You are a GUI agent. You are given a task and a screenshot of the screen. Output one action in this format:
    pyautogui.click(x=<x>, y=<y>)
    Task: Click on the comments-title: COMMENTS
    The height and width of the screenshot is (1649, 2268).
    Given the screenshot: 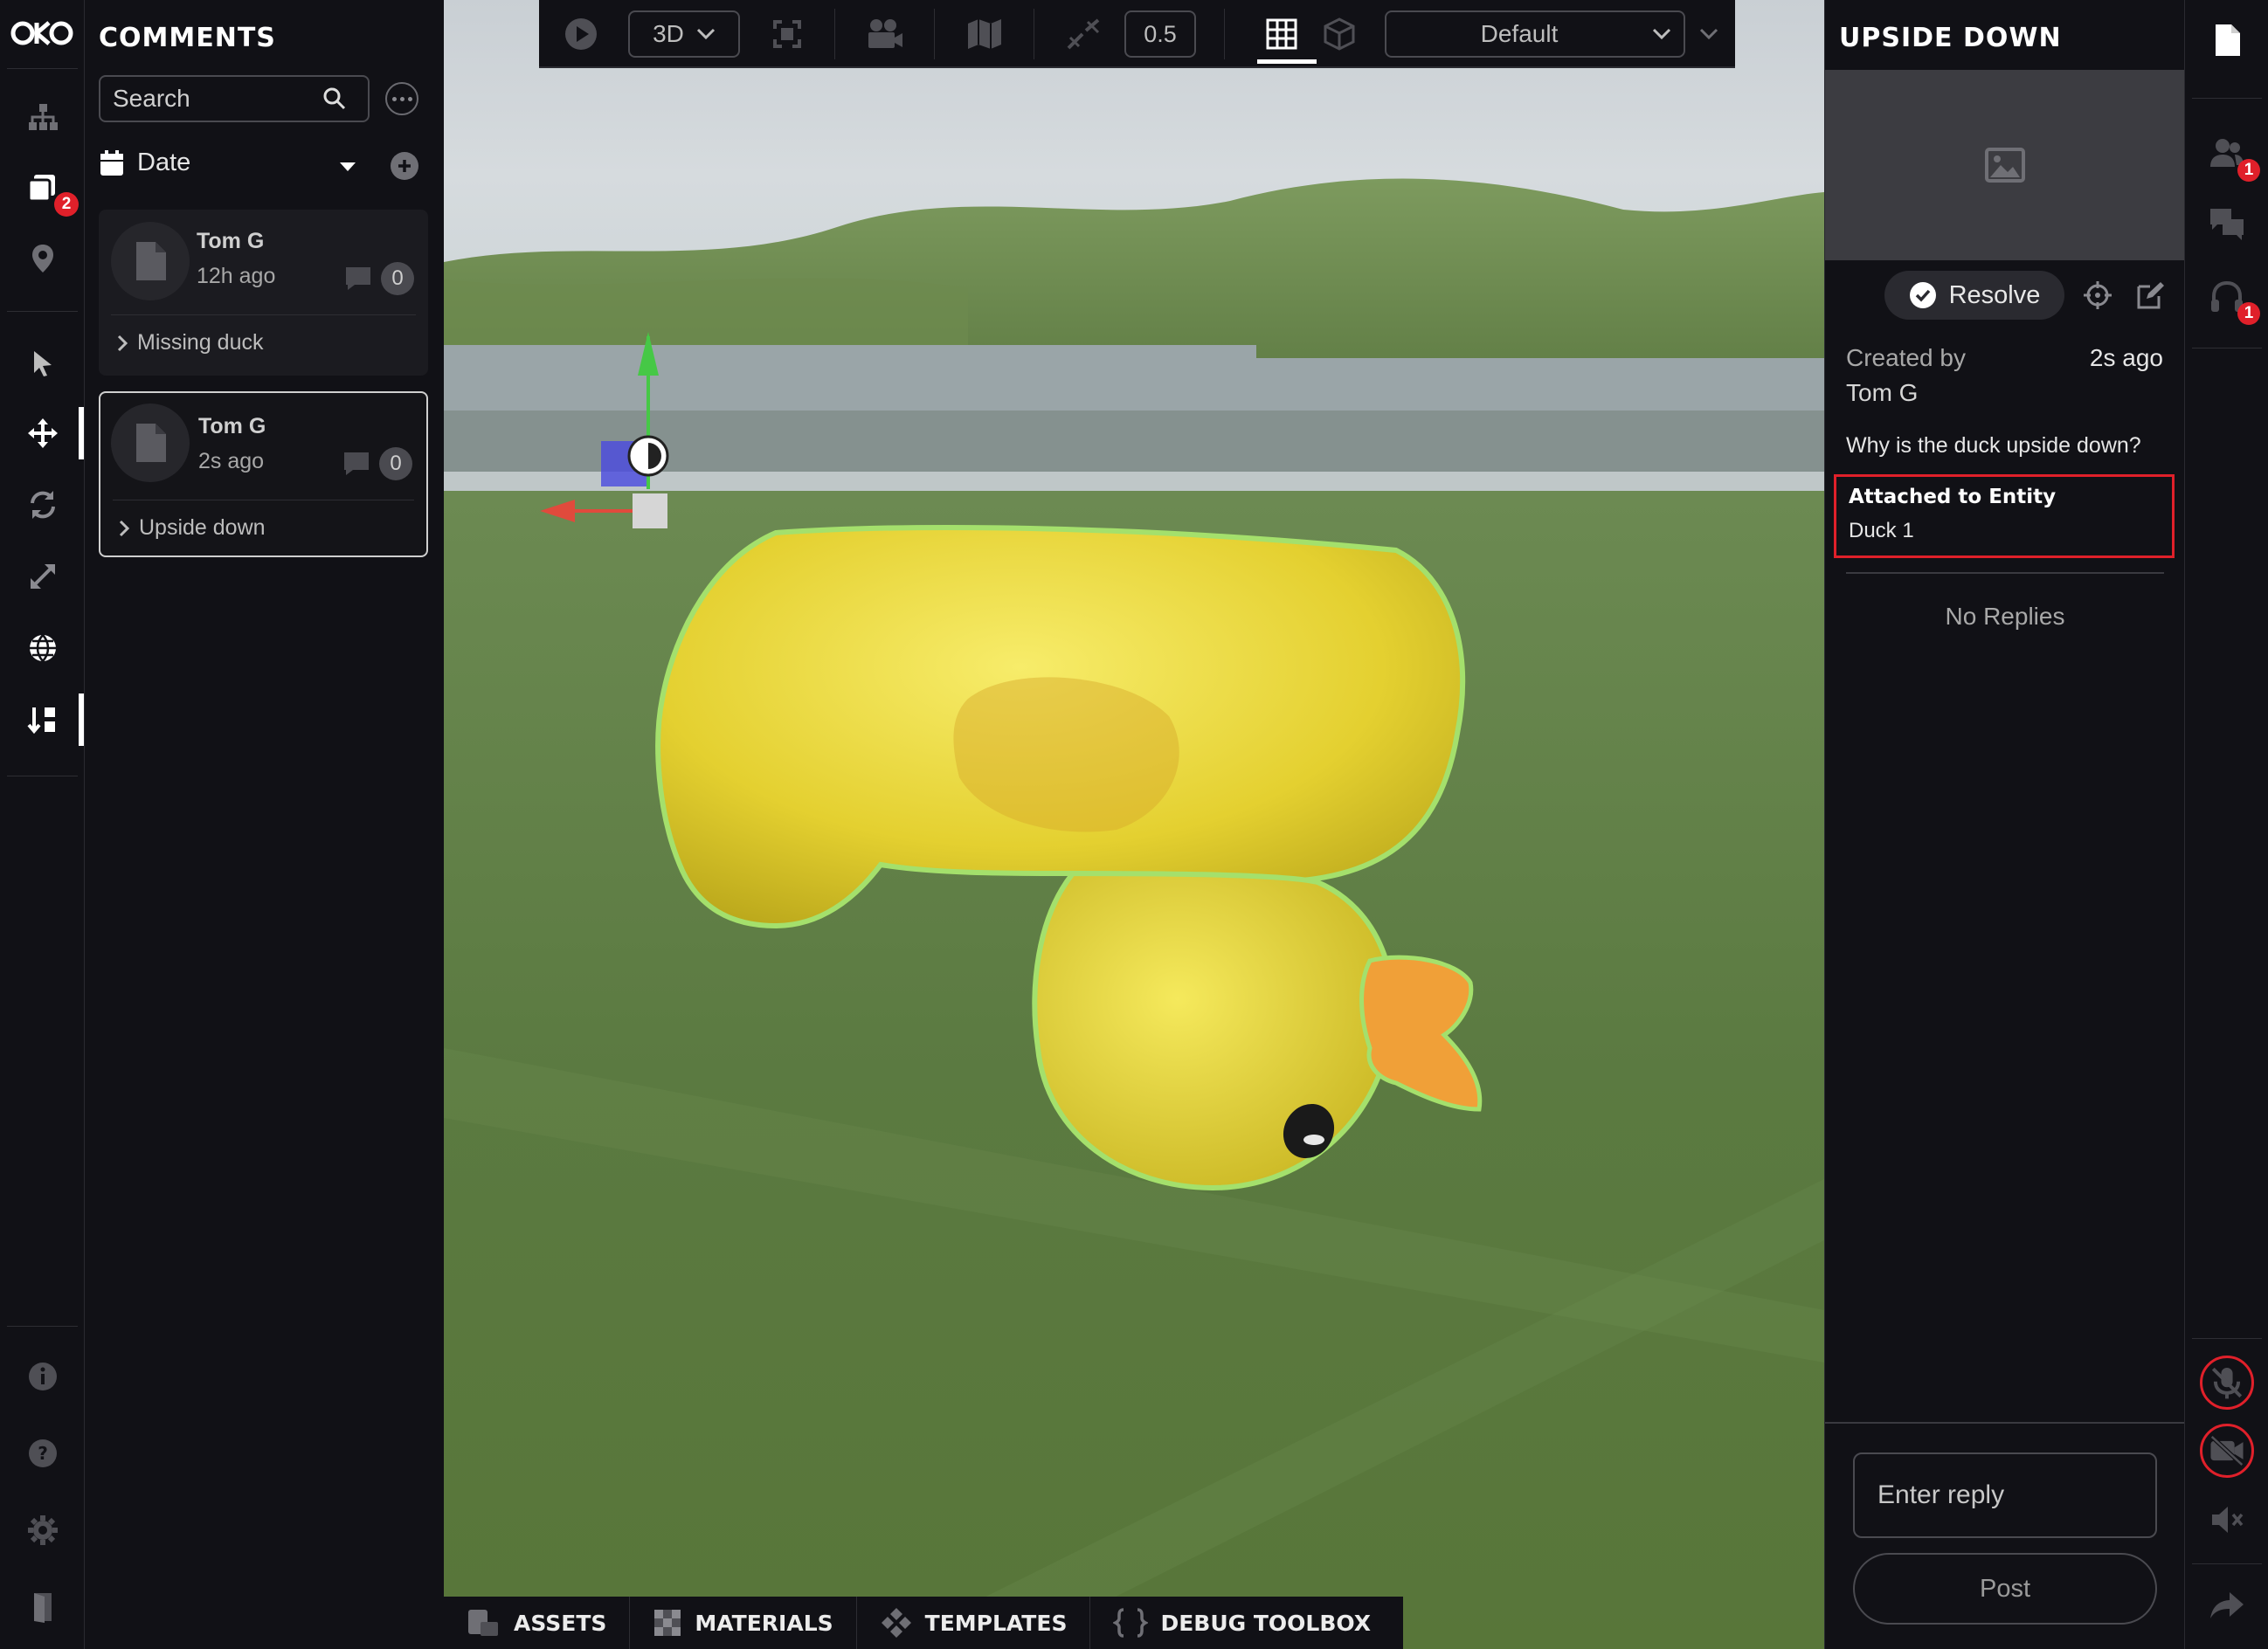 What is the action you would take?
    pyautogui.click(x=188, y=38)
    